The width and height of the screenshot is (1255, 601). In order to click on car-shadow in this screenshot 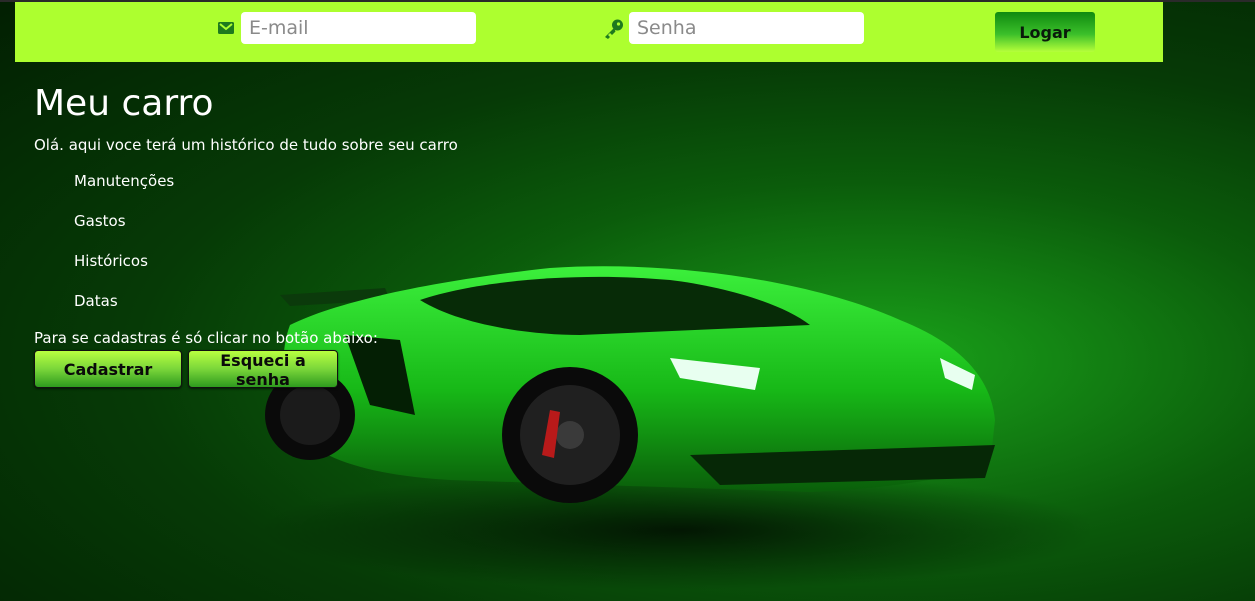, I will do `click(680, 530)`.